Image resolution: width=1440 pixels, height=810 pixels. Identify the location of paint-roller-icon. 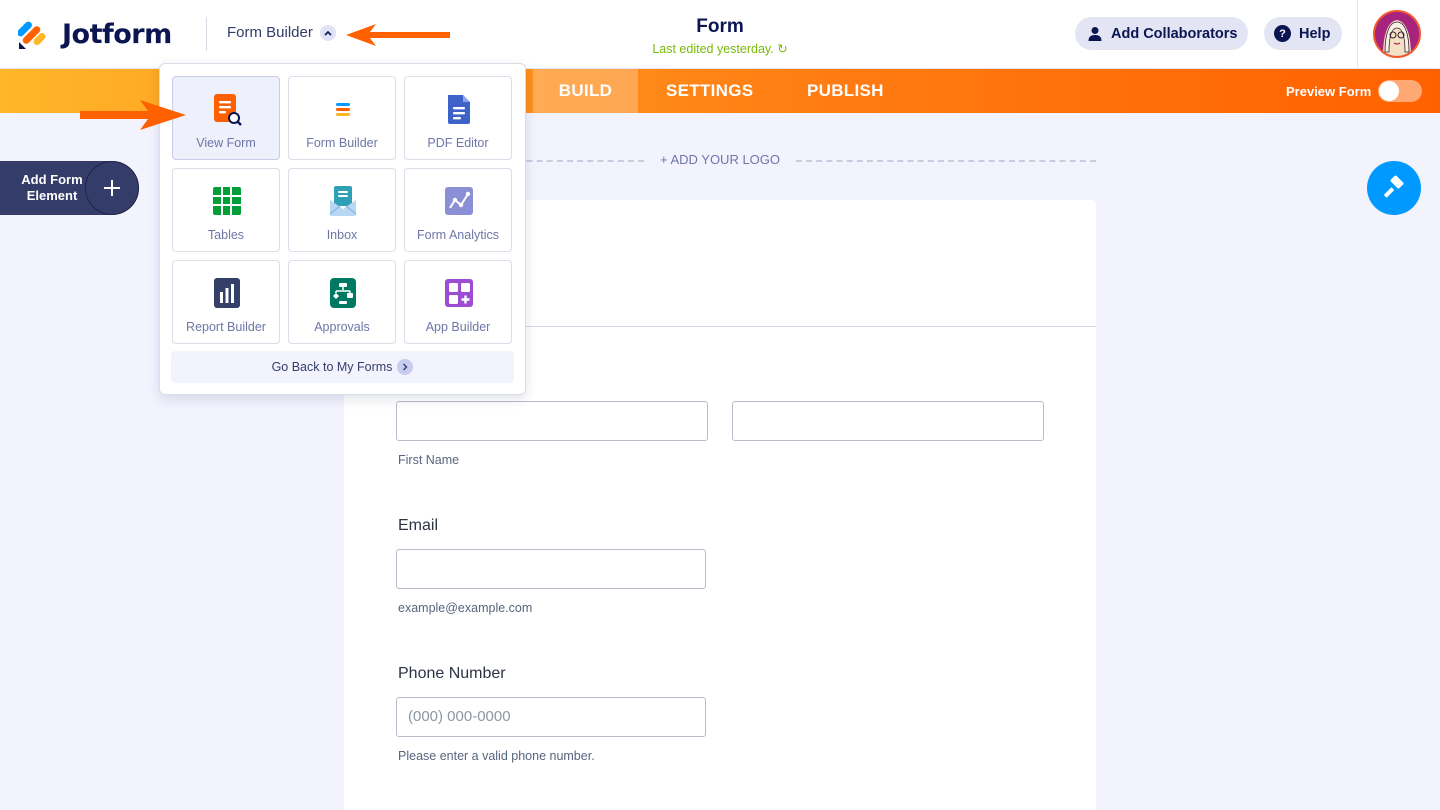
(1394, 186).